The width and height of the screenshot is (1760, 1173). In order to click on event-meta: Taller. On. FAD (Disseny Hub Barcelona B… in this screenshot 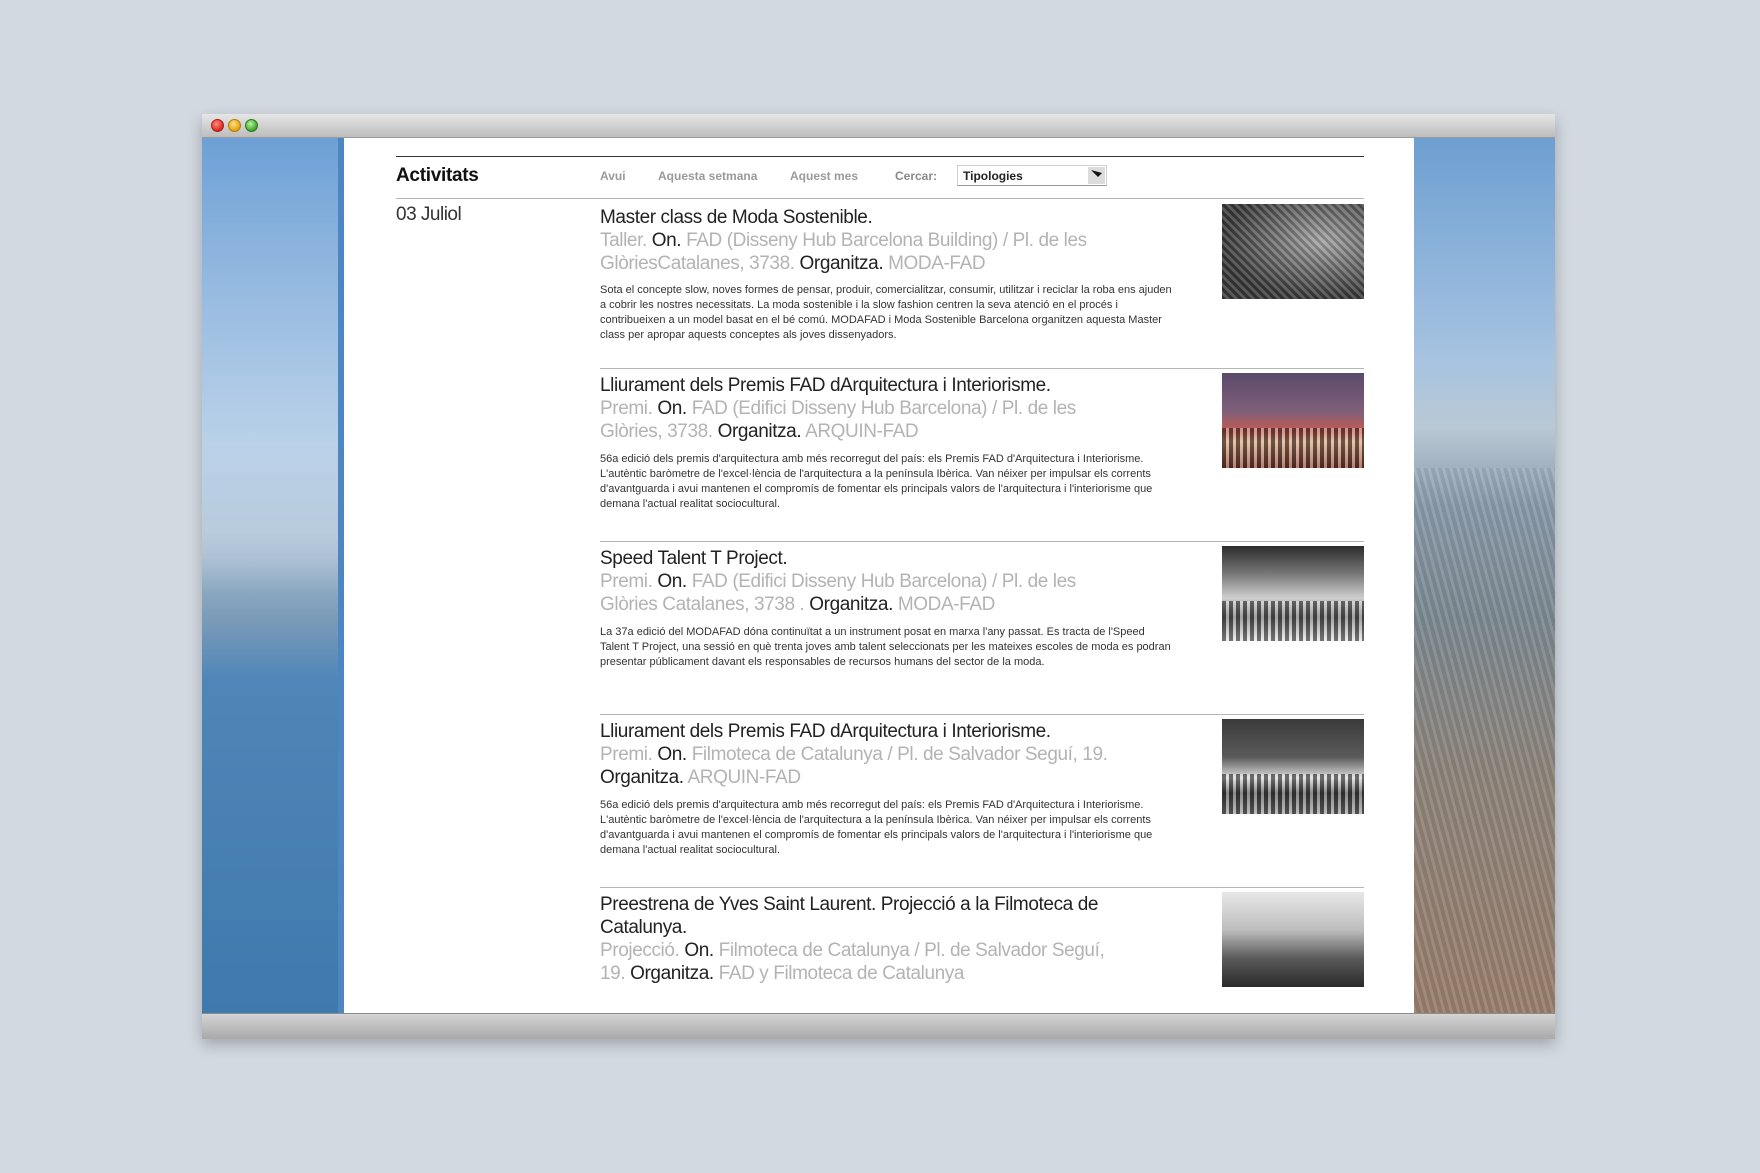, I will do `click(860, 252)`.